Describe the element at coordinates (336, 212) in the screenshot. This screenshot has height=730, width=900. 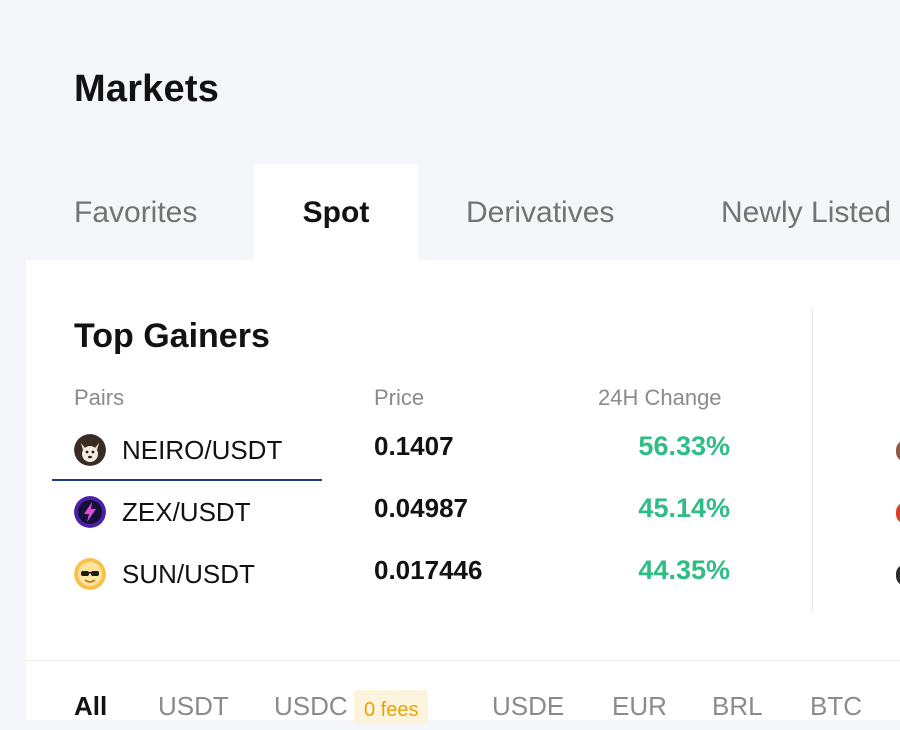
I see `tab-spot: Spot` at that location.